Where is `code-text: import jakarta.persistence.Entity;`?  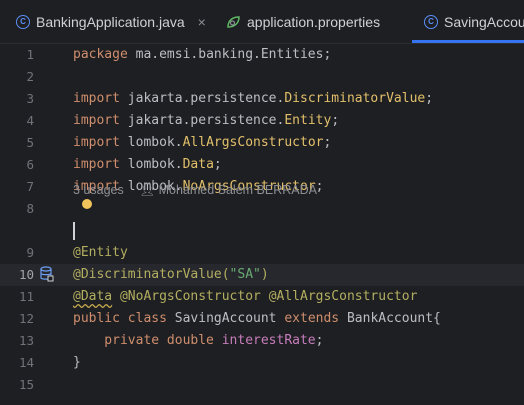
code-text: import jakarta.persistence.Entity; is located at coordinates (206, 121).